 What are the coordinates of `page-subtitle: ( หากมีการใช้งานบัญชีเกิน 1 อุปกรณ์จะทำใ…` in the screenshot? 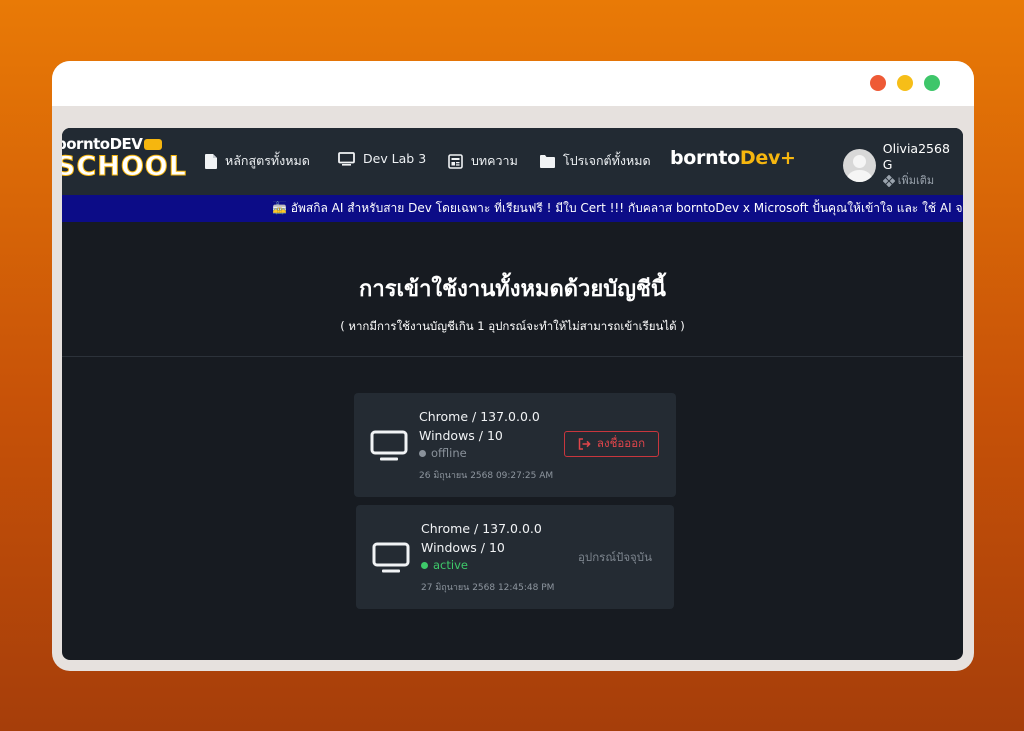 It's located at (512, 326).